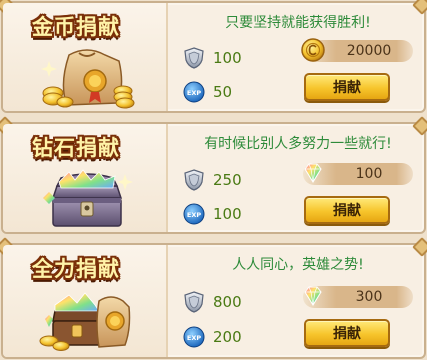 Image resolution: width=427 pixels, height=360 pixels. I want to click on panel-slogan: 只要坚持就能获得胜利!, so click(298, 23).